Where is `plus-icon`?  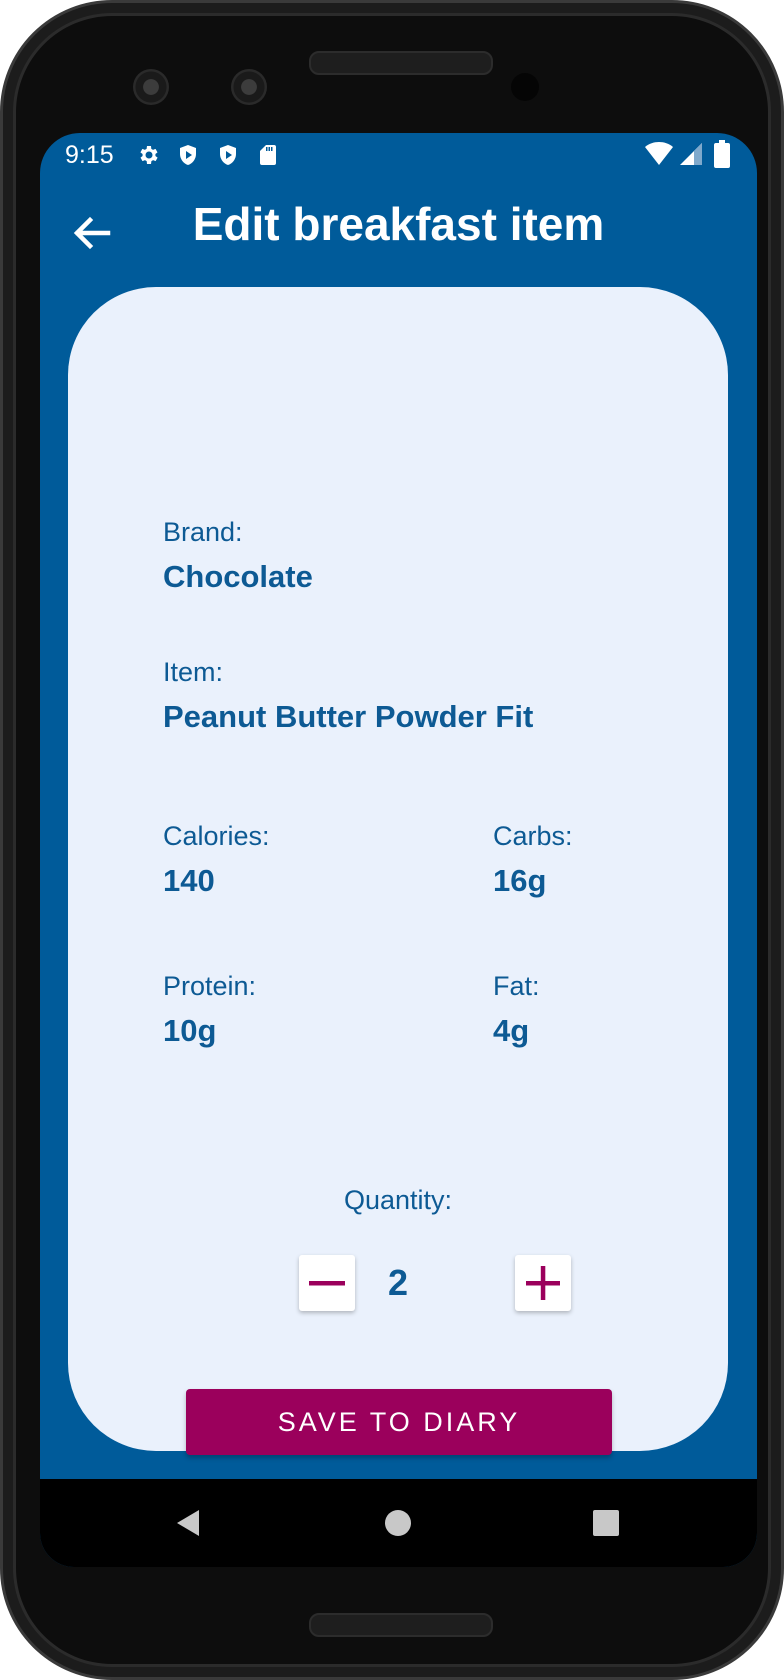 plus-icon is located at coordinates (543, 1283).